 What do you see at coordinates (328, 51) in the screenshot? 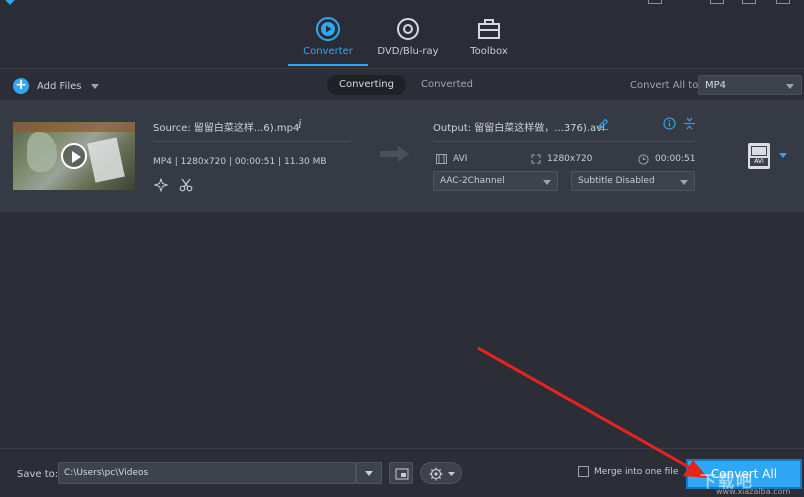
I see `tab-converter-label: Converter` at bounding box center [328, 51].